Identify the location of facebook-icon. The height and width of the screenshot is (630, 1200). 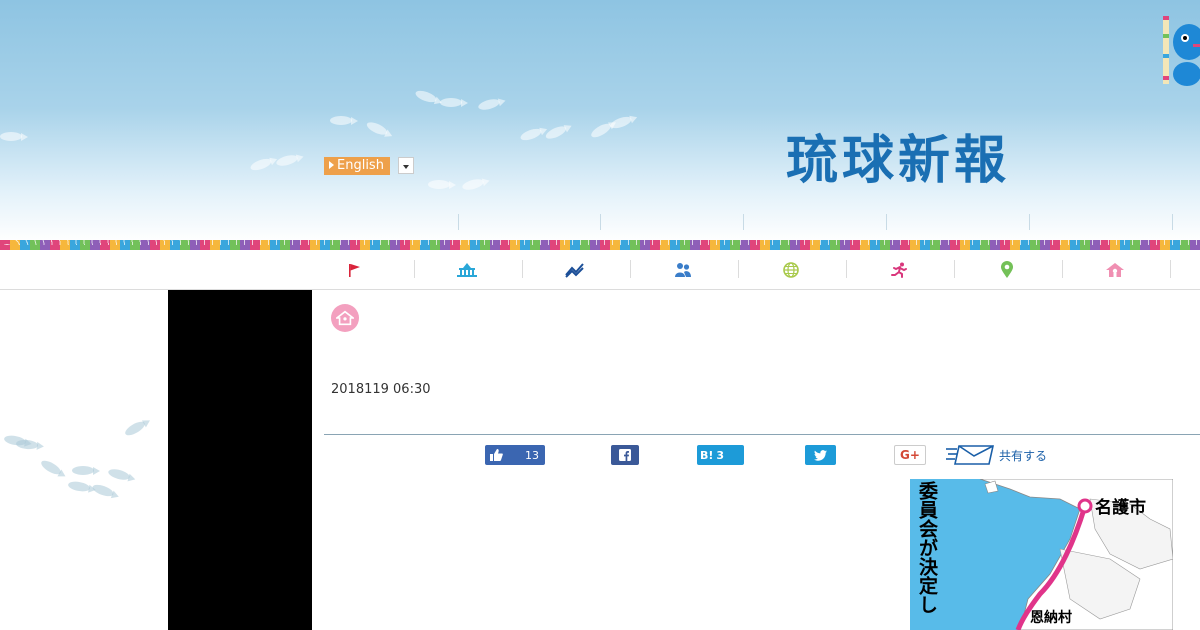
(625, 455).